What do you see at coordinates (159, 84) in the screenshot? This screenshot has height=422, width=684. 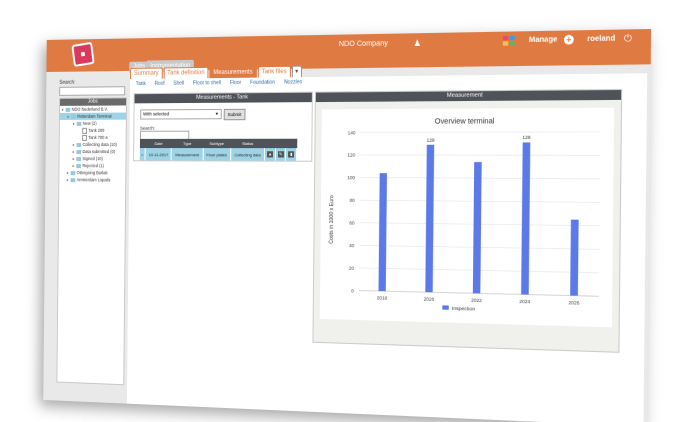 I see `subtab-roof: Roof` at bounding box center [159, 84].